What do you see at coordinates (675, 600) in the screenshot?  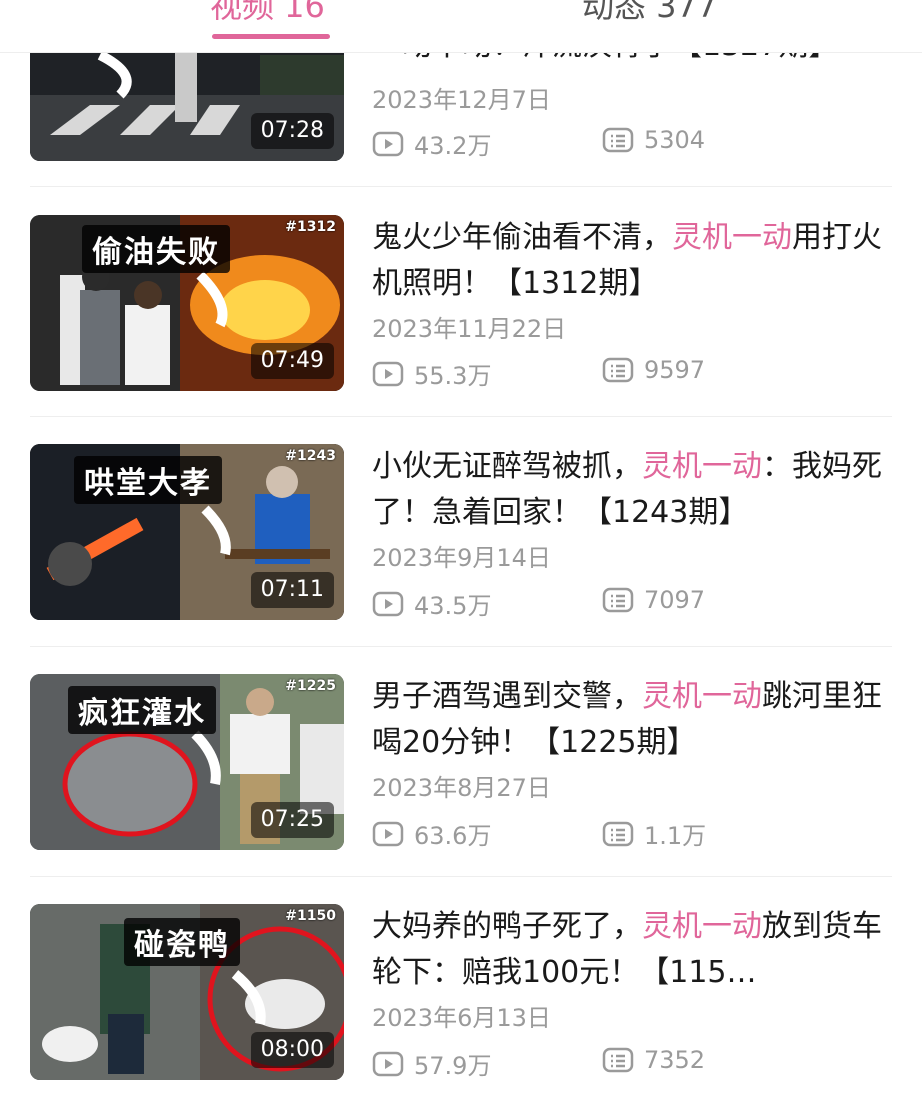 I see `comment-count-value: 7097` at bounding box center [675, 600].